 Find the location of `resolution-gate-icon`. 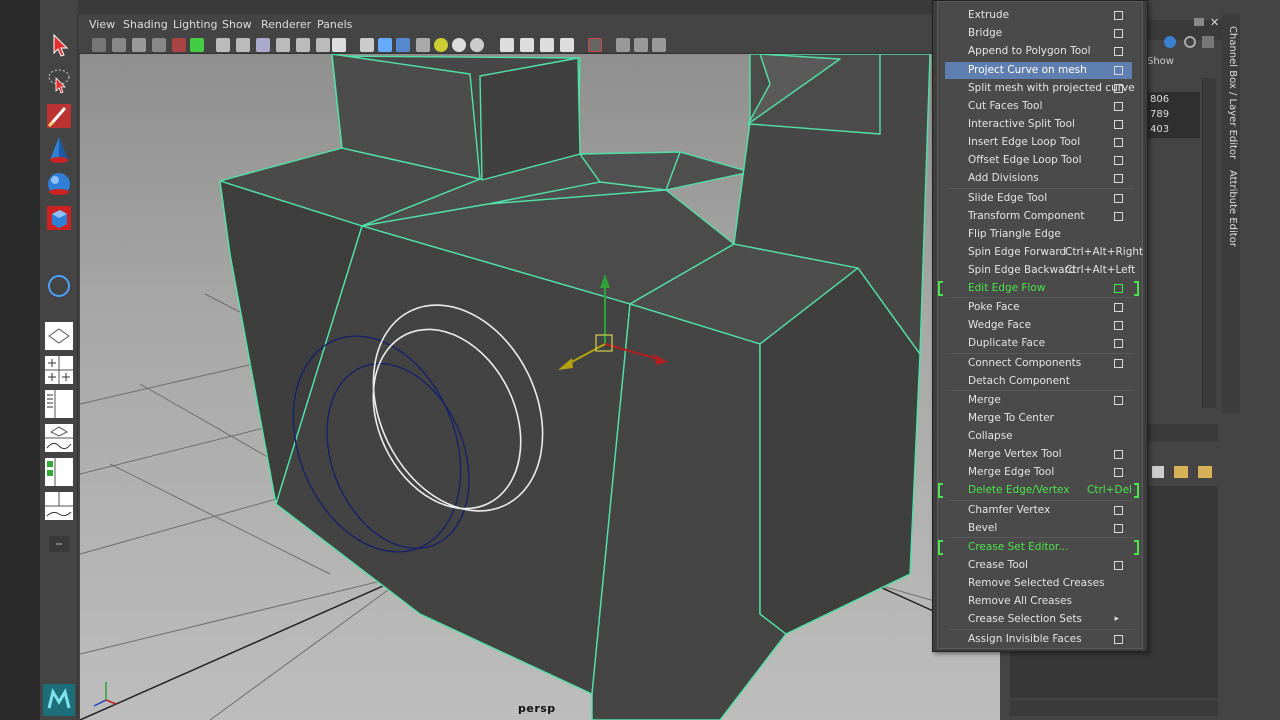

resolution-gate-icon is located at coordinates (243, 45).